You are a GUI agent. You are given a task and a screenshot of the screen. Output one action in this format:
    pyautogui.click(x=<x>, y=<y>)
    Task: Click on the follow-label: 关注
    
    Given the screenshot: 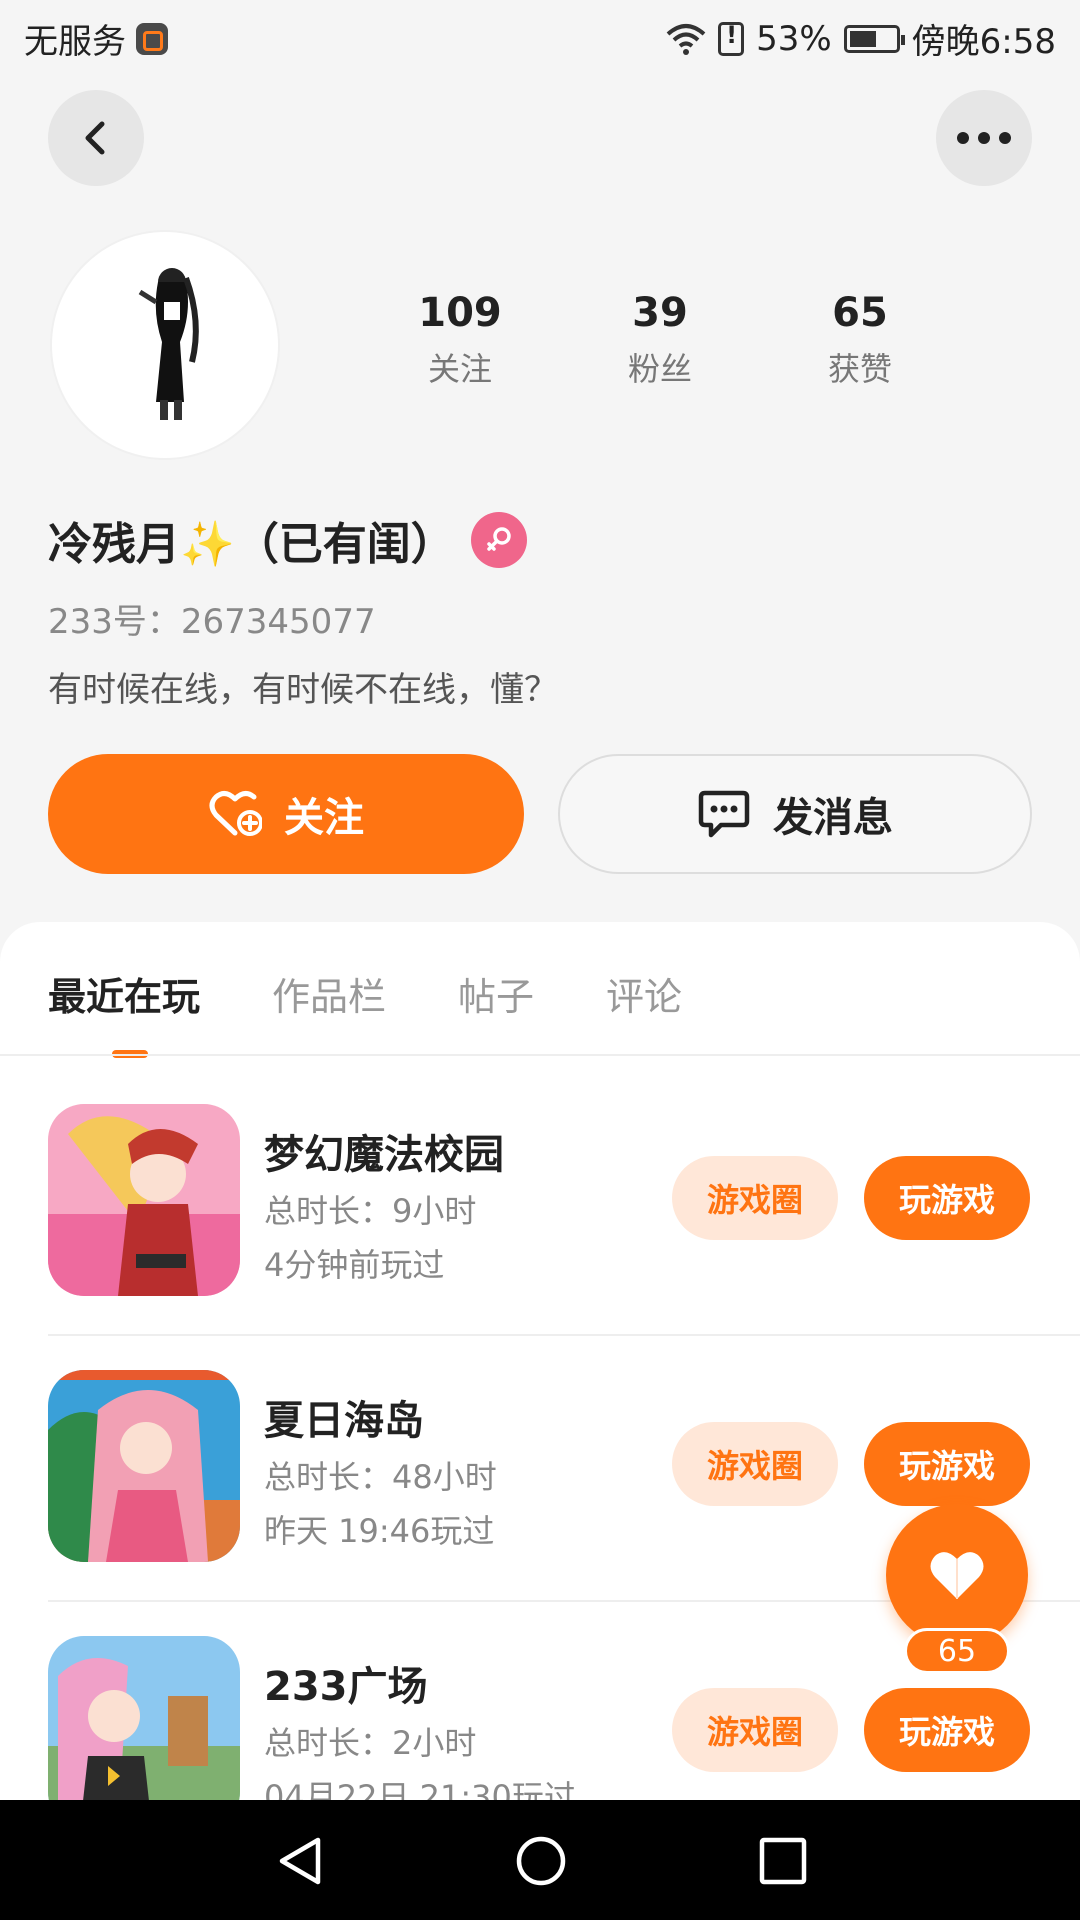 What is the action you would take?
    pyautogui.click(x=324, y=818)
    